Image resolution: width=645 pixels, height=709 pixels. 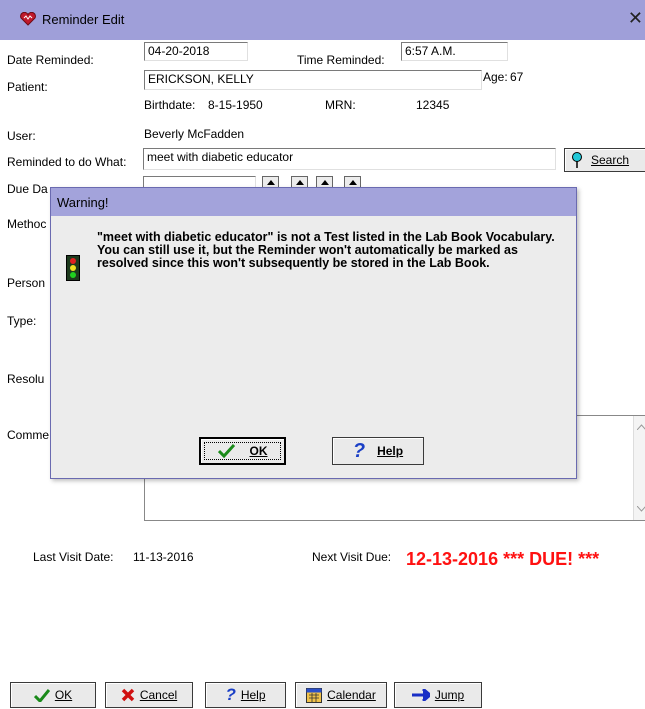 I want to click on dialog-titlebar: Warning!, so click(x=313, y=202).